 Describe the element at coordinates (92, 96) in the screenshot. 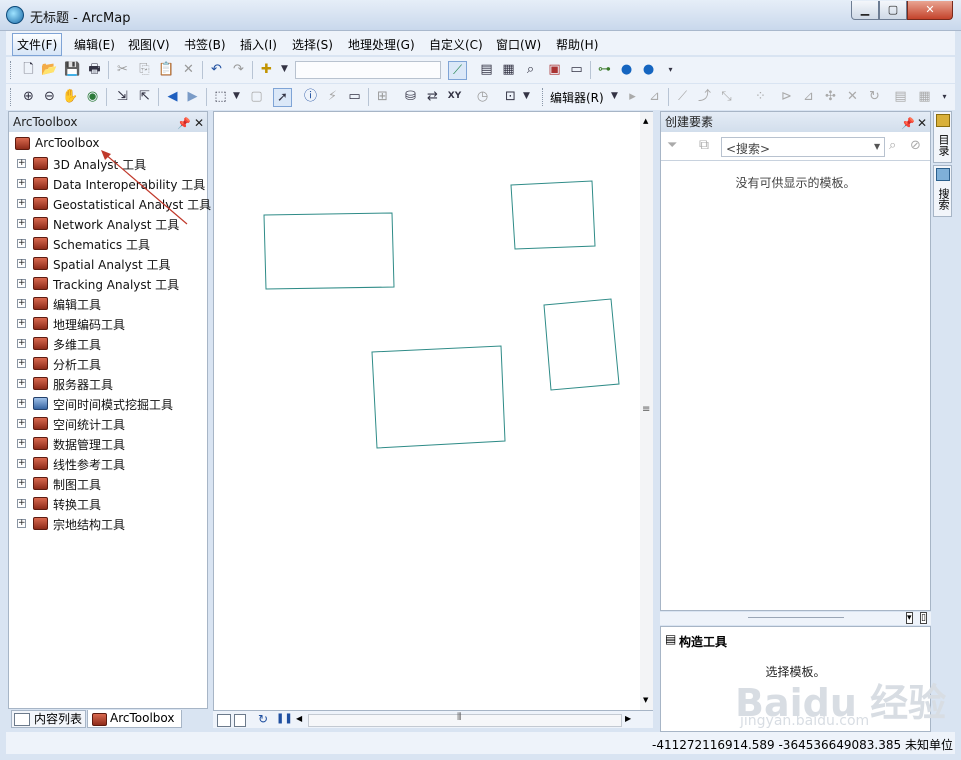

I see `full-extent-icon: ◉` at that location.